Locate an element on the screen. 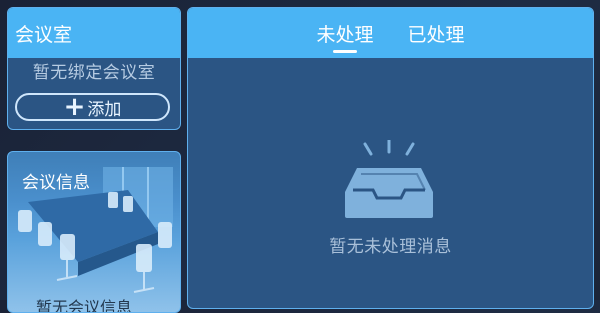 Image resolution: width=600 pixels, height=313 pixels. messages-tab-bar: 未处理 已处理 is located at coordinates (390, 33).